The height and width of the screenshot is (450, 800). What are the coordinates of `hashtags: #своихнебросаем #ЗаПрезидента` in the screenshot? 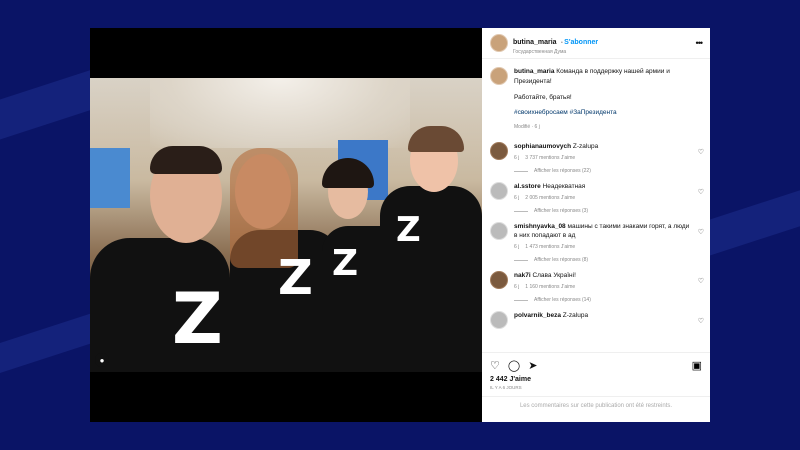 It's located at (608, 113).